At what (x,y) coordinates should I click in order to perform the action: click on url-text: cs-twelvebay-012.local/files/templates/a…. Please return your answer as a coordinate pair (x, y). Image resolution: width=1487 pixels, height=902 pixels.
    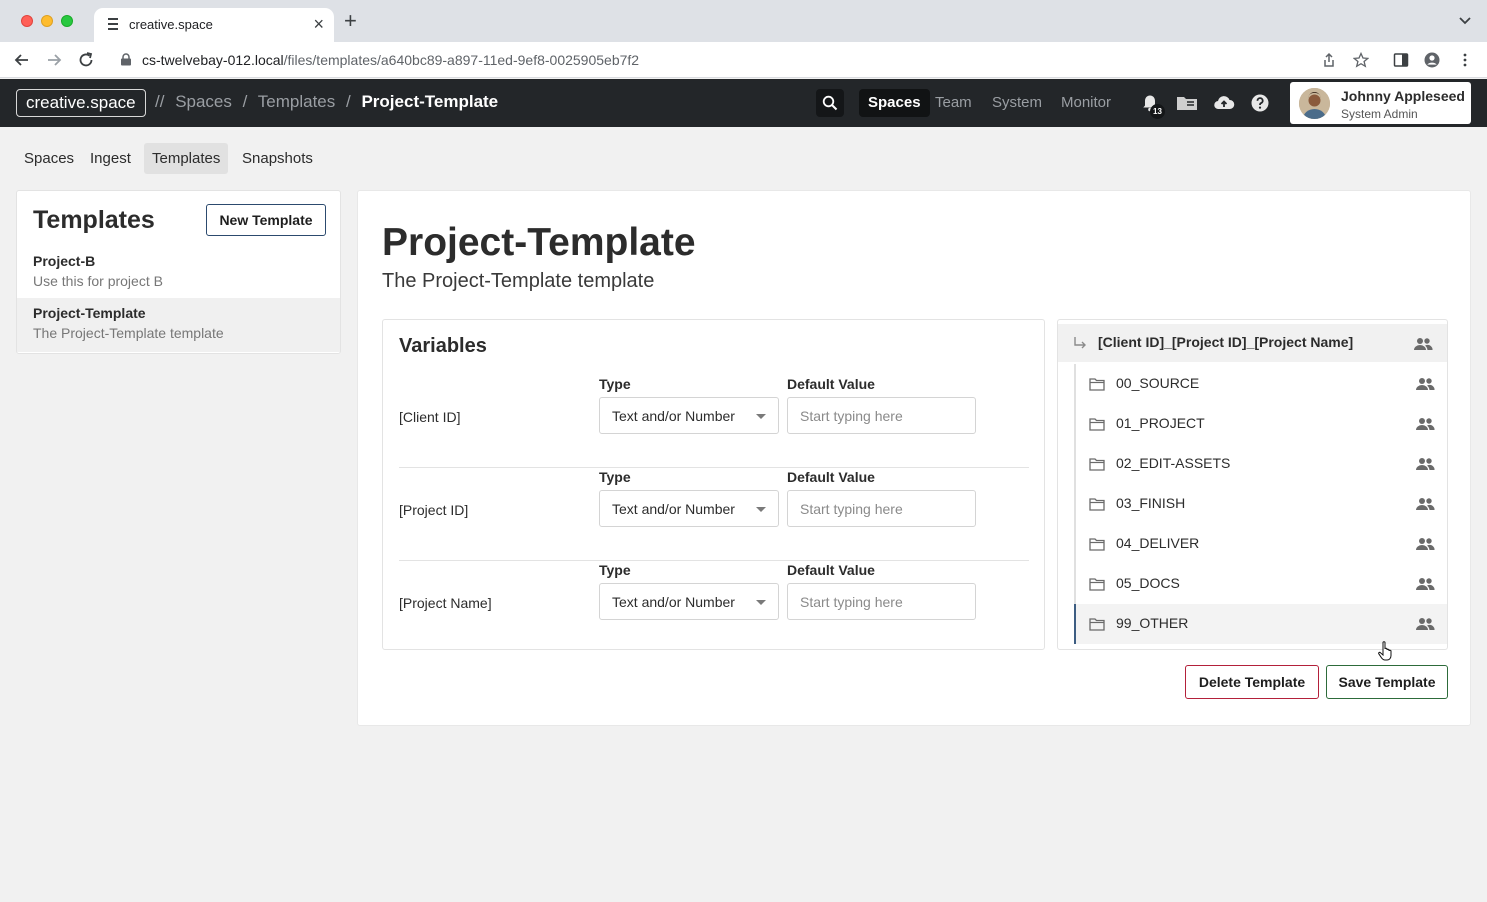
    Looking at the image, I should click on (390, 60).